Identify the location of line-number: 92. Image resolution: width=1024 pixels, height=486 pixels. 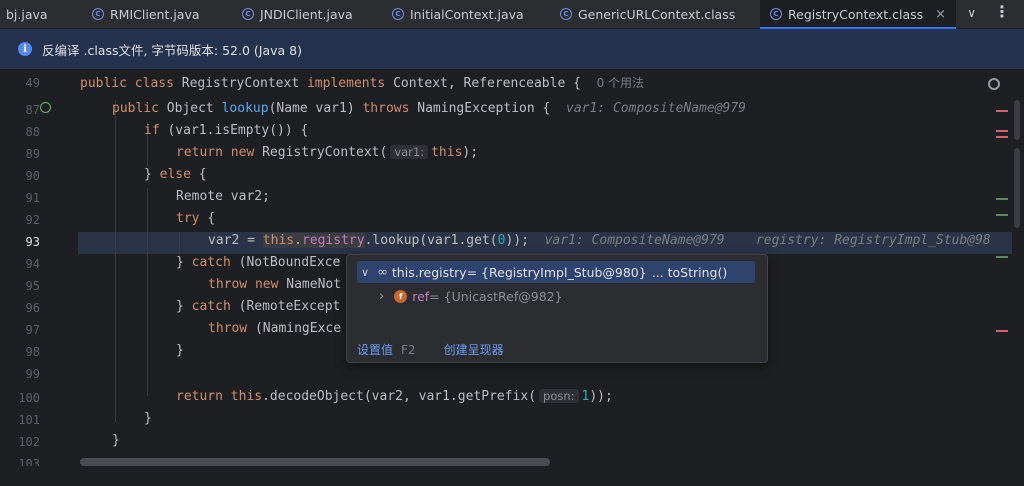
(20, 220).